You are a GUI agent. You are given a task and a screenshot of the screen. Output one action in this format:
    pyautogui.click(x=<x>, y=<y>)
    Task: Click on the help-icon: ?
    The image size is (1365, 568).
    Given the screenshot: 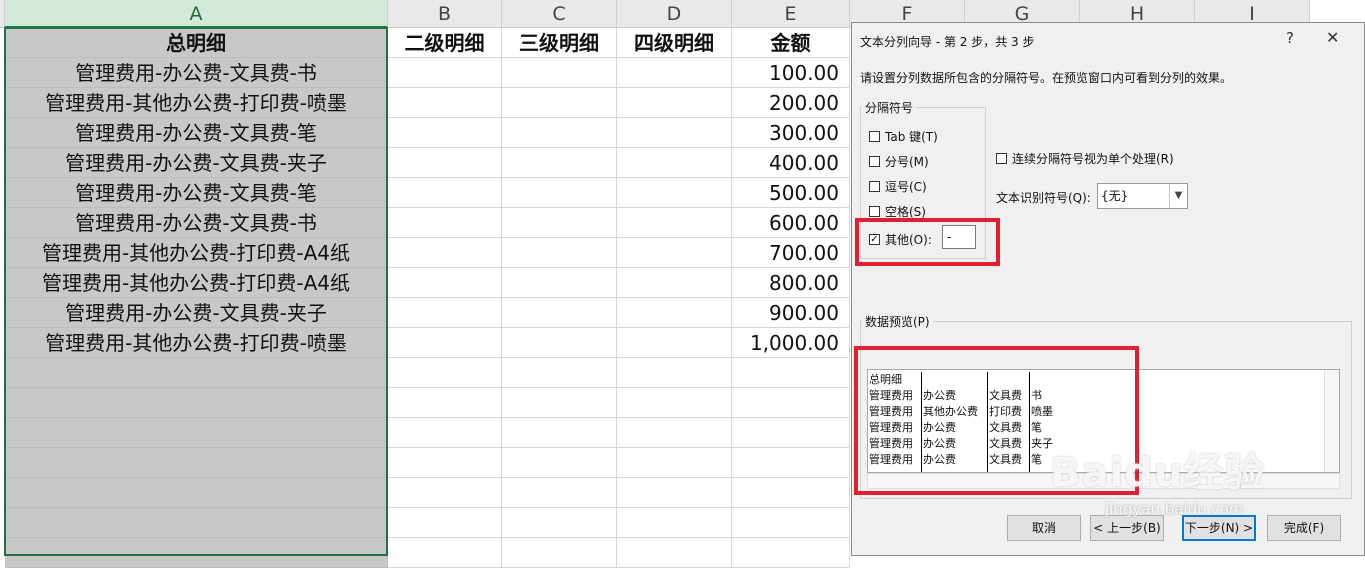 What is the action you would take?
    pyautogui.click(x=1290, y=38)
    